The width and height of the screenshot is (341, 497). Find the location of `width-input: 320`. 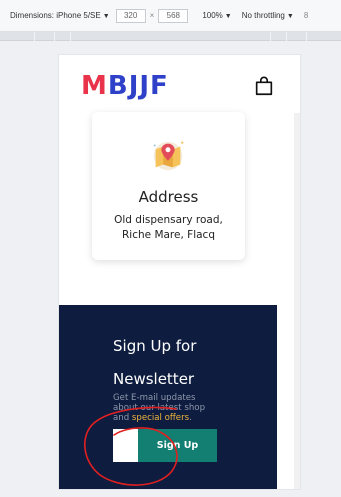

width-input: 320 is located at coordinates (130, 15).